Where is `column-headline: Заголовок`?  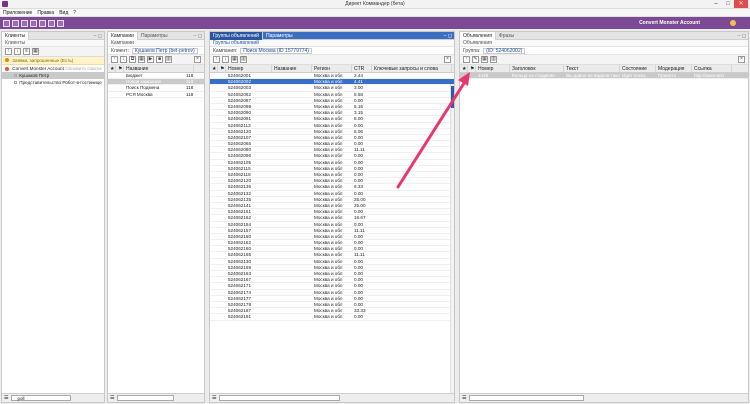 column-headline: Заголовок is located at coordinates (537, 68).